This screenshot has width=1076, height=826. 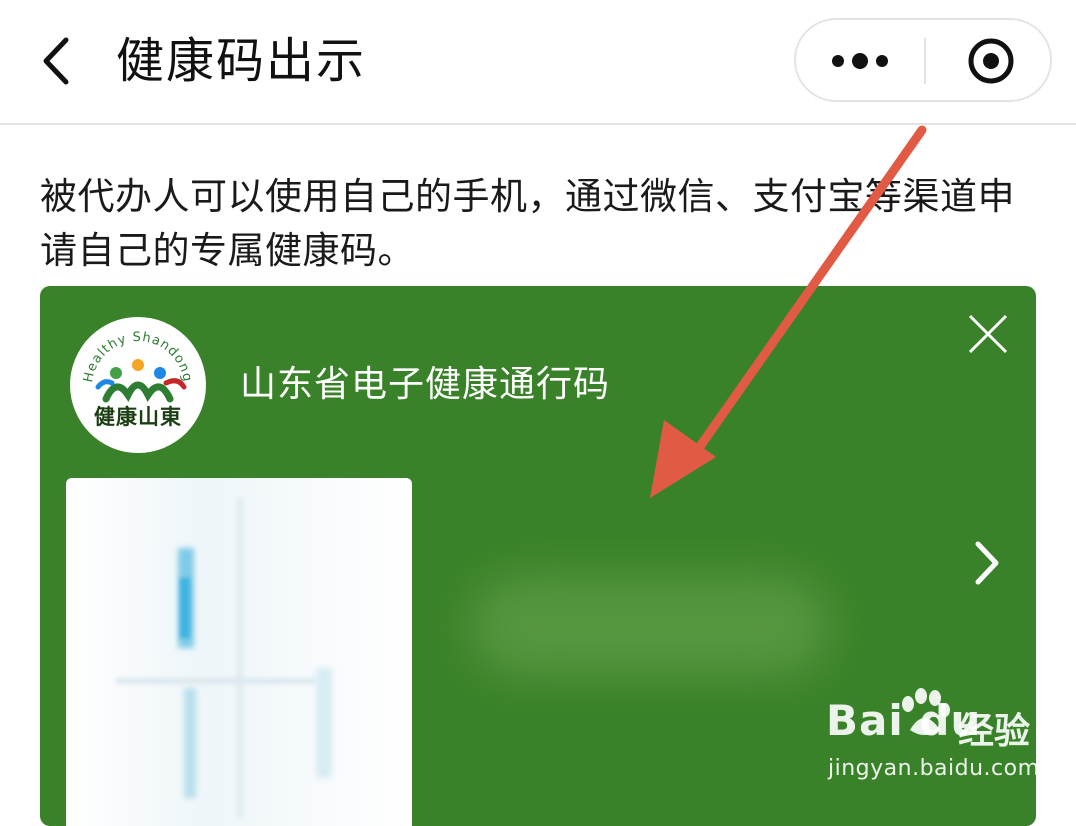 I want to click on logo-arc-text: Healthy Shandong, so click(x=137, y=357).